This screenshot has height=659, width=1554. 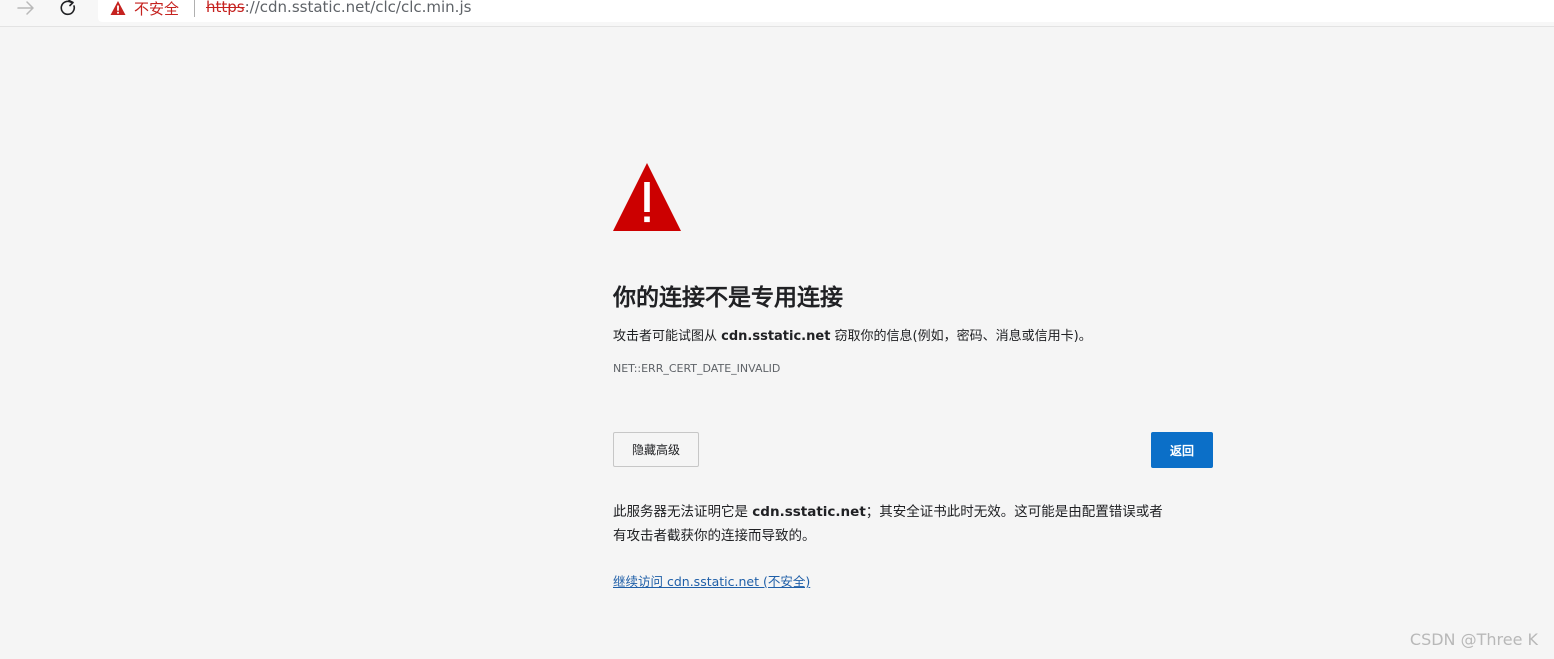 I want to click on url-scheme: https, so click(x=225, y=8).